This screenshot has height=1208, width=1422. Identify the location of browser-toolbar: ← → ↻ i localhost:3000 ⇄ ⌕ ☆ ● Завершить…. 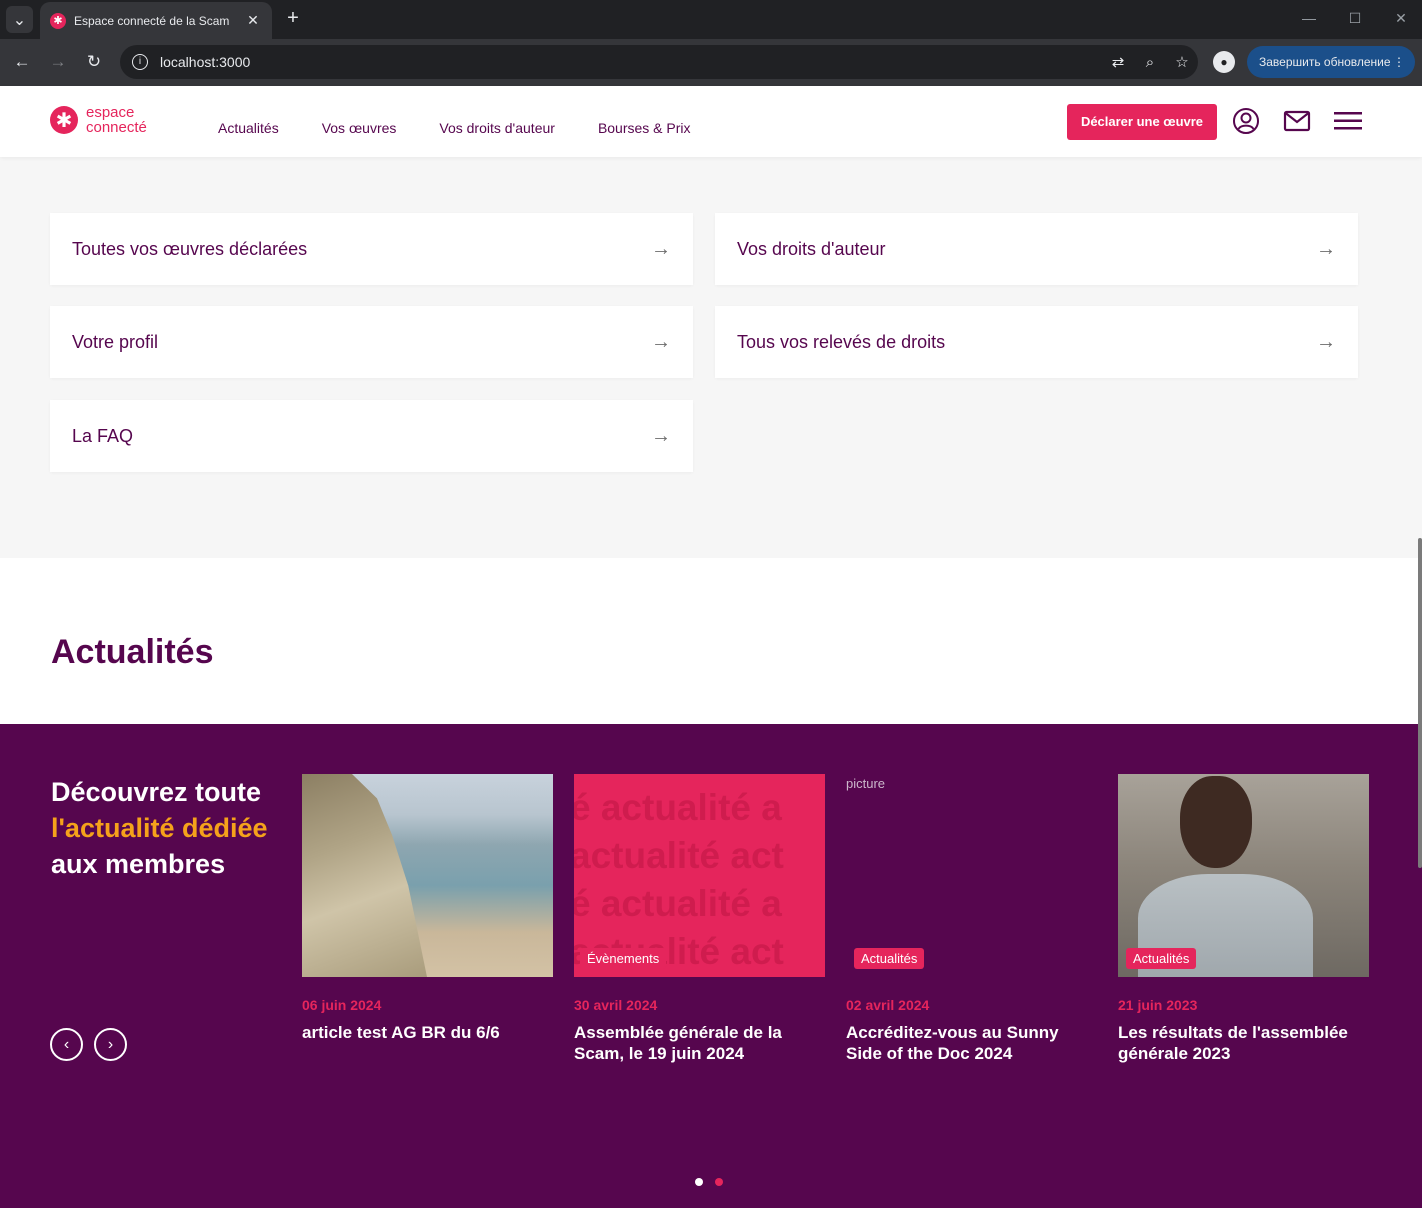
(711, 62).